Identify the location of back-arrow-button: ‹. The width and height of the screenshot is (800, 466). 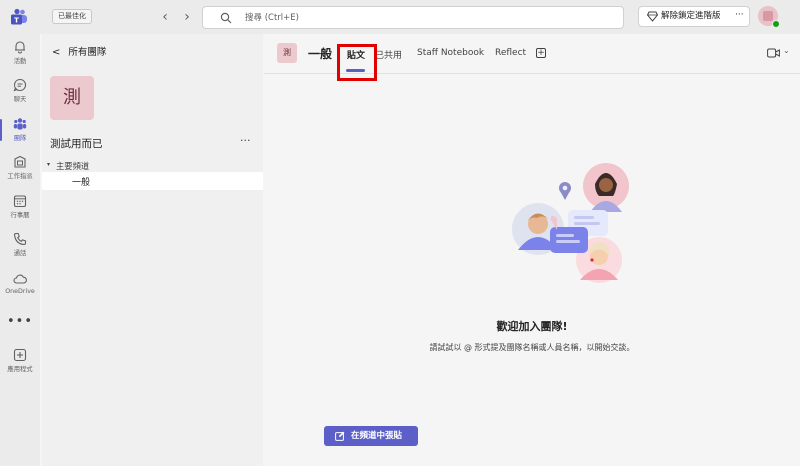
(165, 17).